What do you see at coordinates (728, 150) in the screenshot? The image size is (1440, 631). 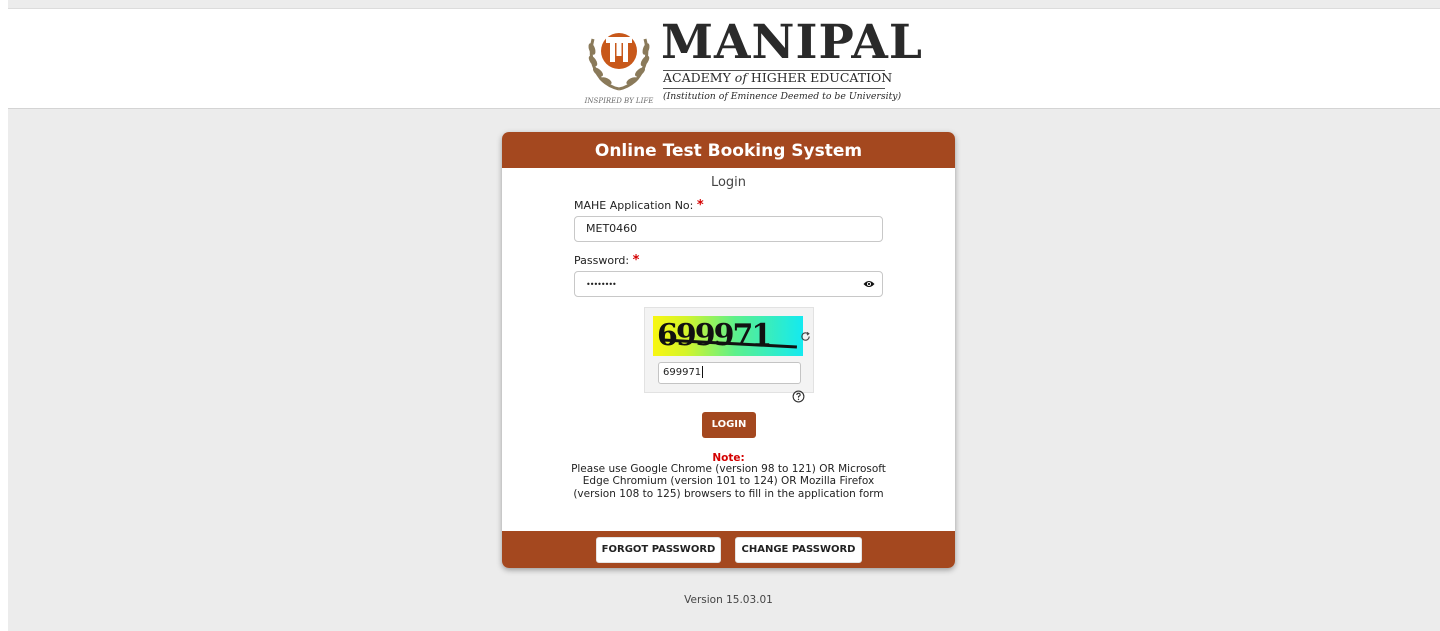 I see `card-title: Online Test Booking System` at bounding box center [728, 150].